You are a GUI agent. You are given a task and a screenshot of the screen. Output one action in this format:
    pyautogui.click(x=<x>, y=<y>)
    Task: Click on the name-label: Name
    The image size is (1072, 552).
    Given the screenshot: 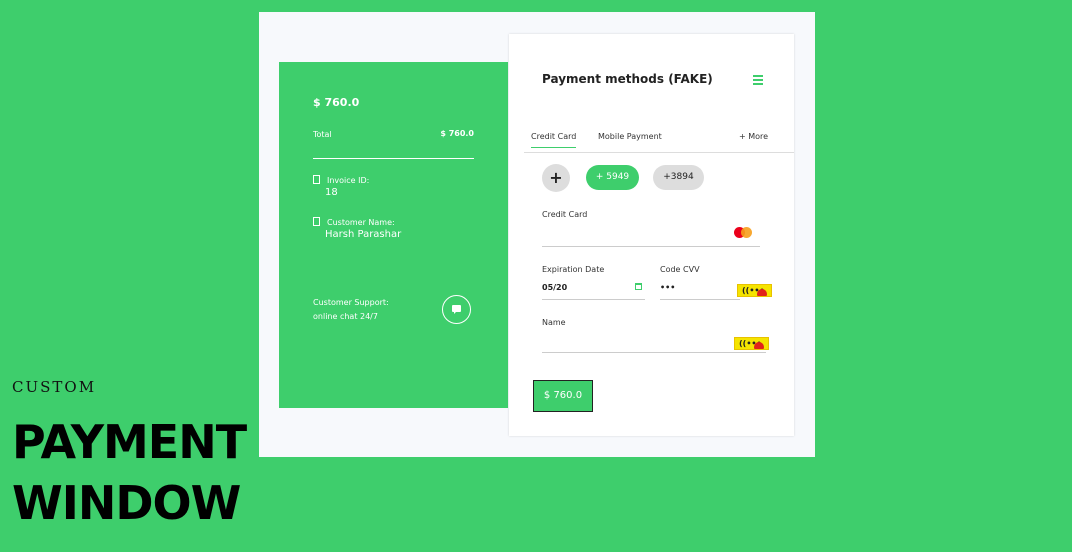 What is the action you would take?
    pyautogui.click(x=554, y=322)
    